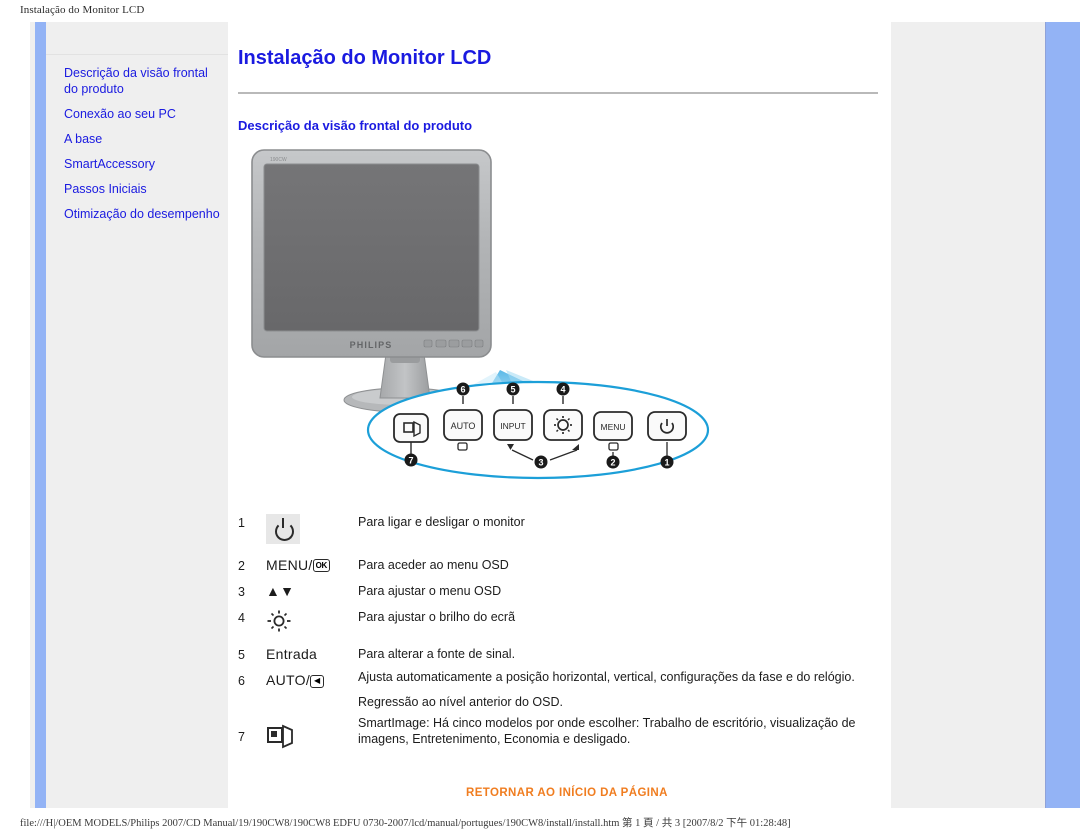 Image resolution: width=1080 pixels, height=834 pixels. Describe the element at coordinates (410, 461) in the screenshot. I see `svg-text: 7` at that location.